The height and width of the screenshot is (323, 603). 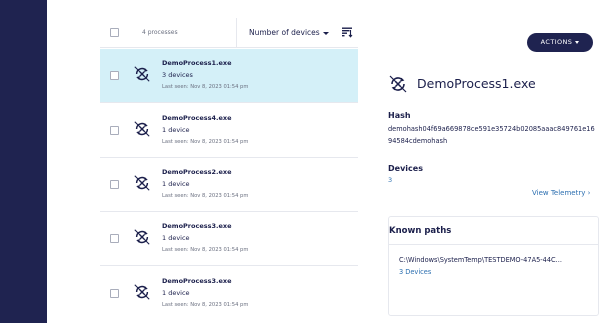 I want to click on process-count: 4 processes, so click(x=160, y=32).